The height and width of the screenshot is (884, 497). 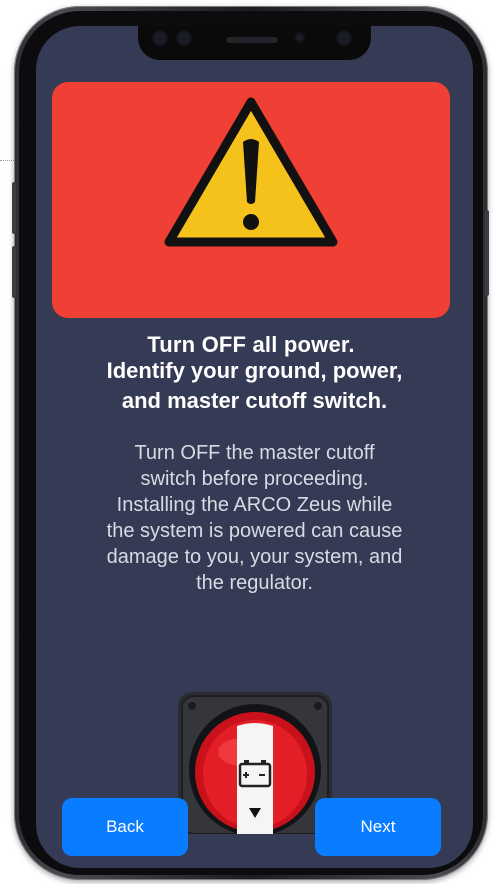 What do you see at coordinates (378, 827) in the screenshot?
I see `next-button: Next` at bounding box center [378, 827].